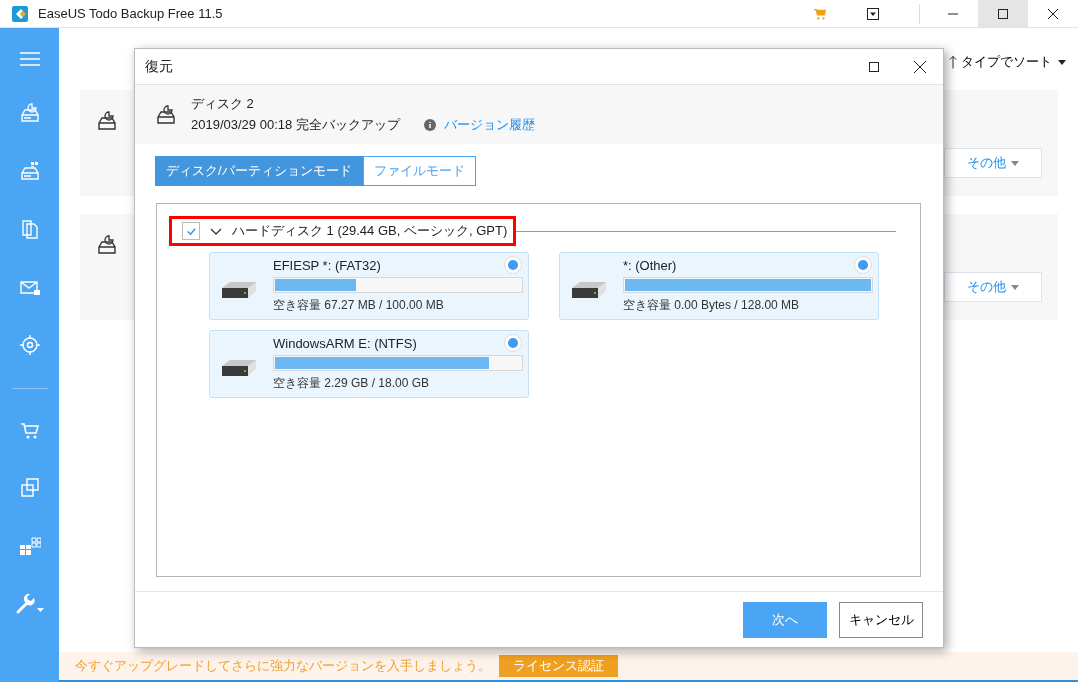 This screenshot has width=1078, height=682. Describe the element at coordinates (881, 619) in the screenshot. I see `cancel-button: キャンセル` at that location.